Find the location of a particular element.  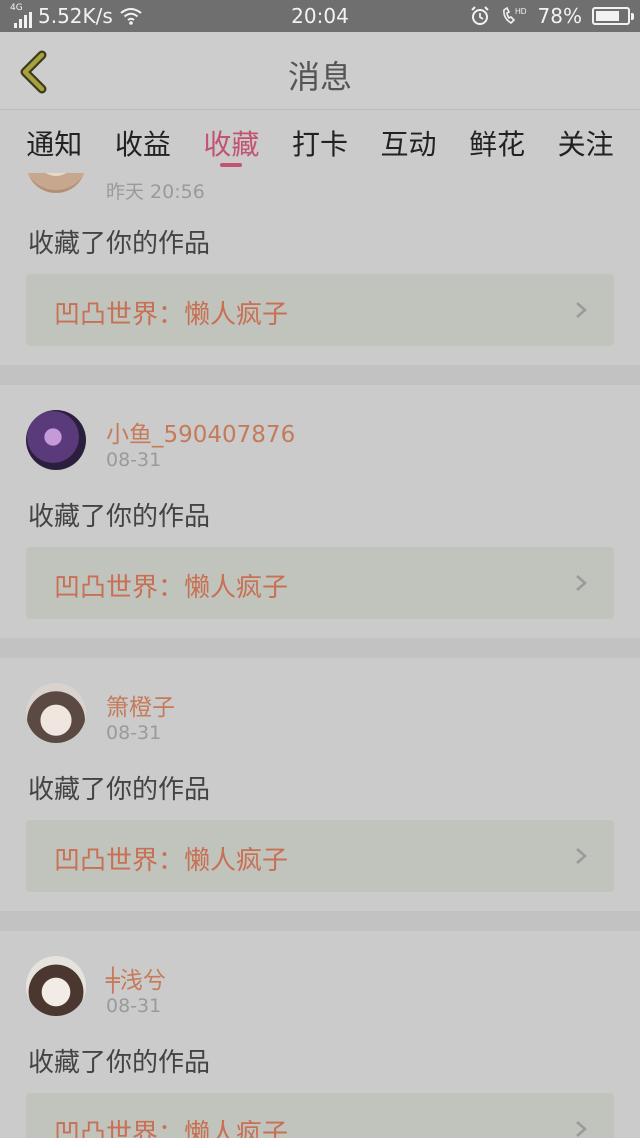

tab-following: 关注 is located at coordinates (586, 142).